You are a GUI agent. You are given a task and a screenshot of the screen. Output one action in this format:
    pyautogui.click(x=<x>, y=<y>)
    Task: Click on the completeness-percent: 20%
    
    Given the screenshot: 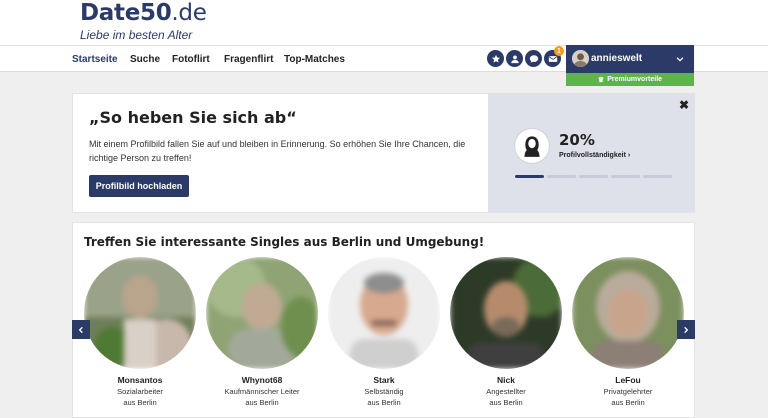 What is the action you would take?
    pyautogui.click(x=577, y=140)
    